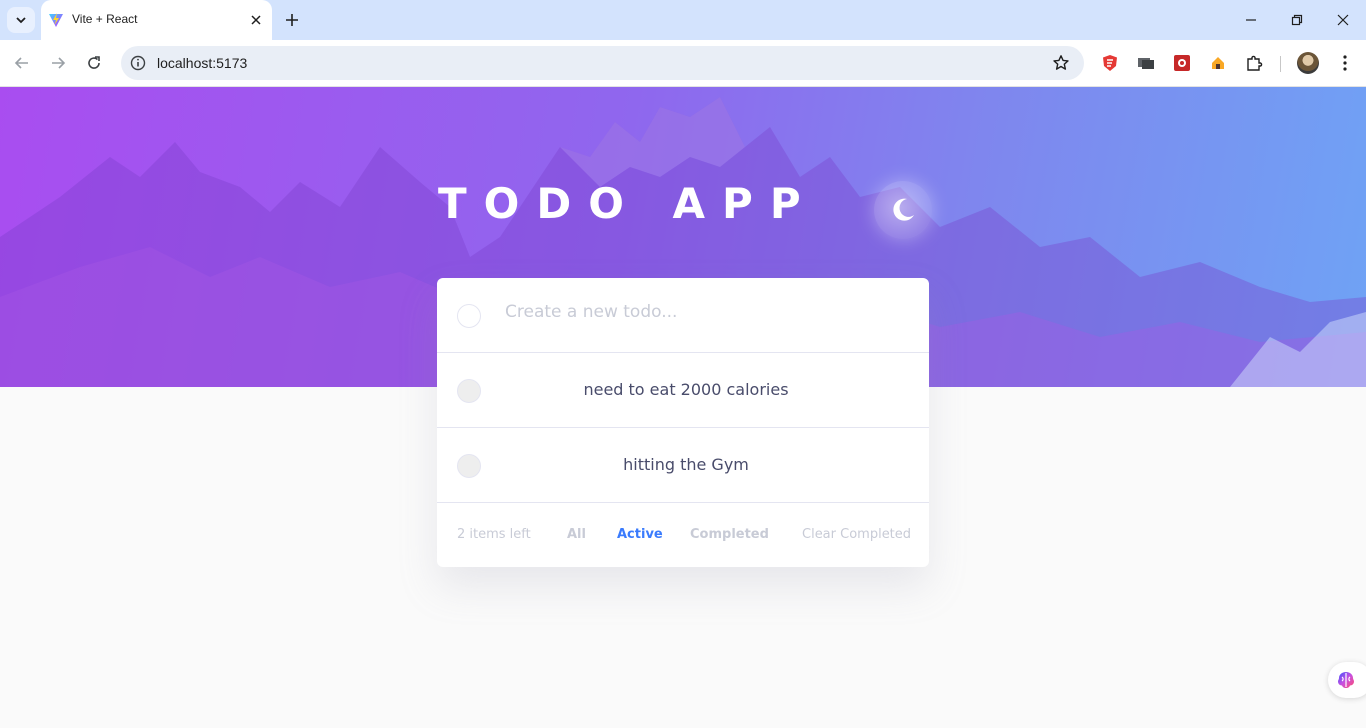 The width and height of the screenshot is (1366, 728). I want to click on menu-dots-icon, so click(1345, 63).